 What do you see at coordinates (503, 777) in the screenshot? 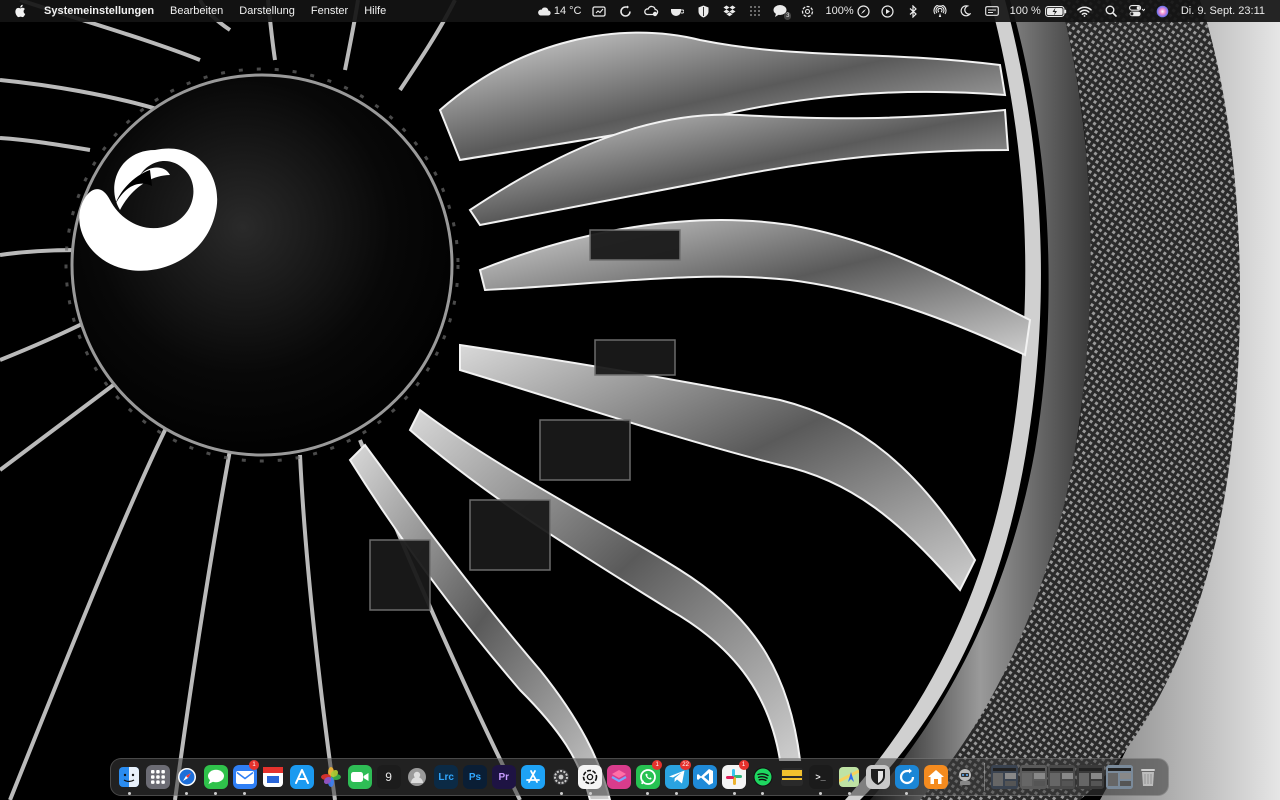
I see `dock-item-premiere: Pr` at bounding box center [503, 777].